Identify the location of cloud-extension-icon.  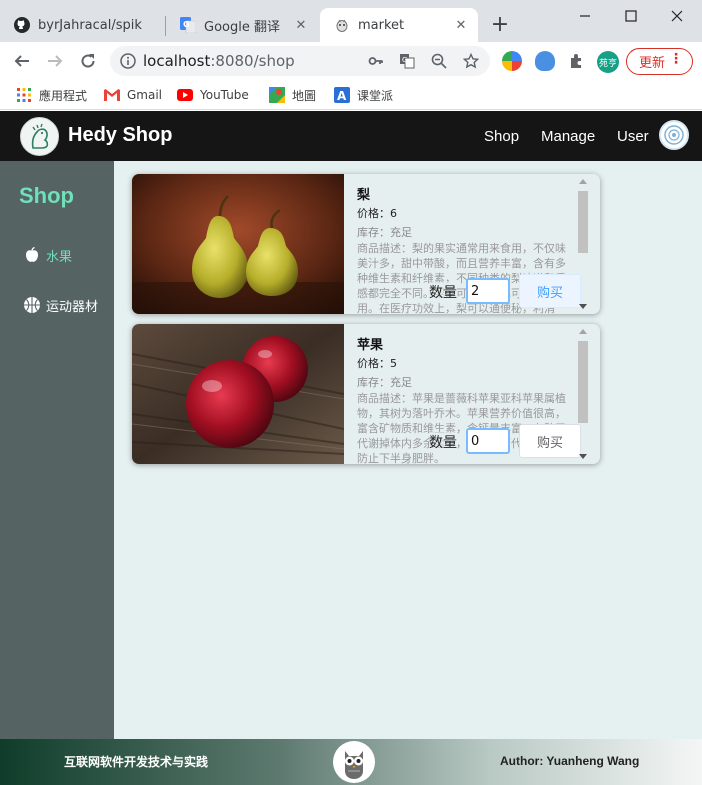
(545, 61).